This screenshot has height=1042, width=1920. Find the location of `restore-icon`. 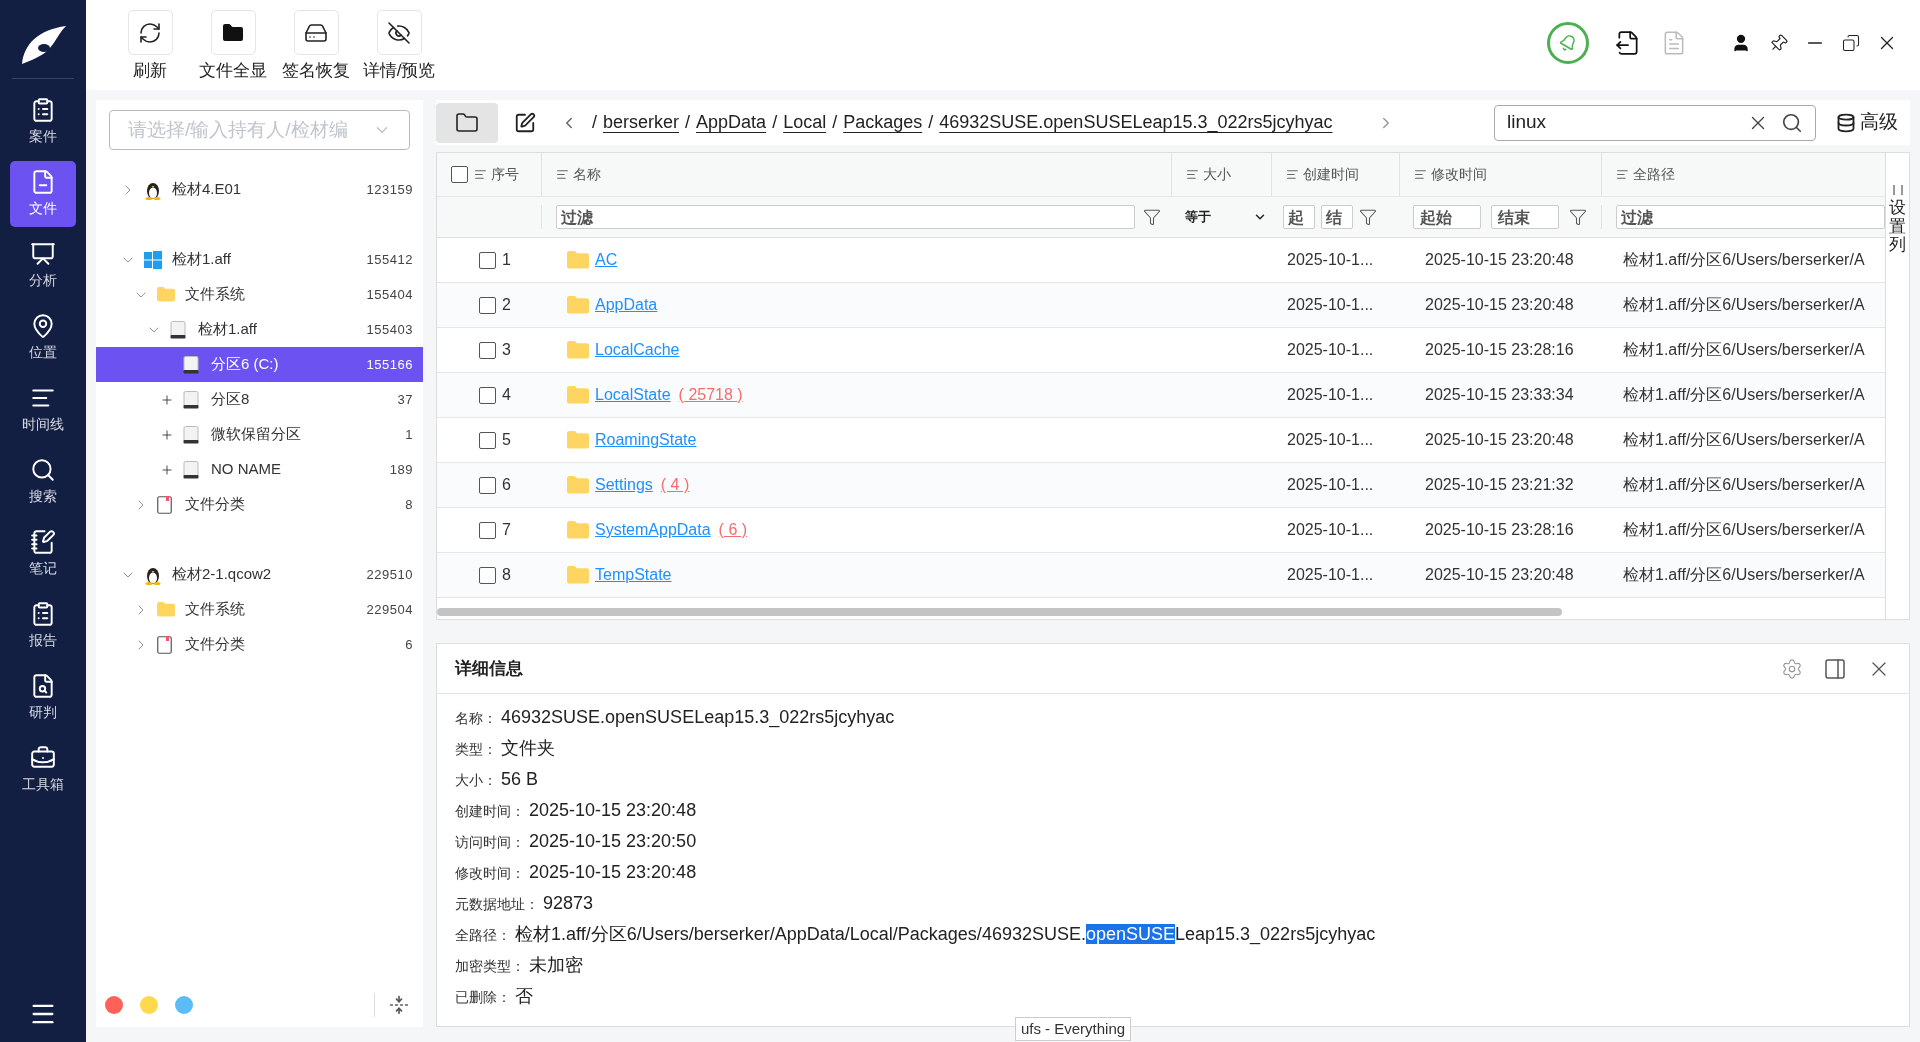

restore-icon is located at coordinates (1851, 43).